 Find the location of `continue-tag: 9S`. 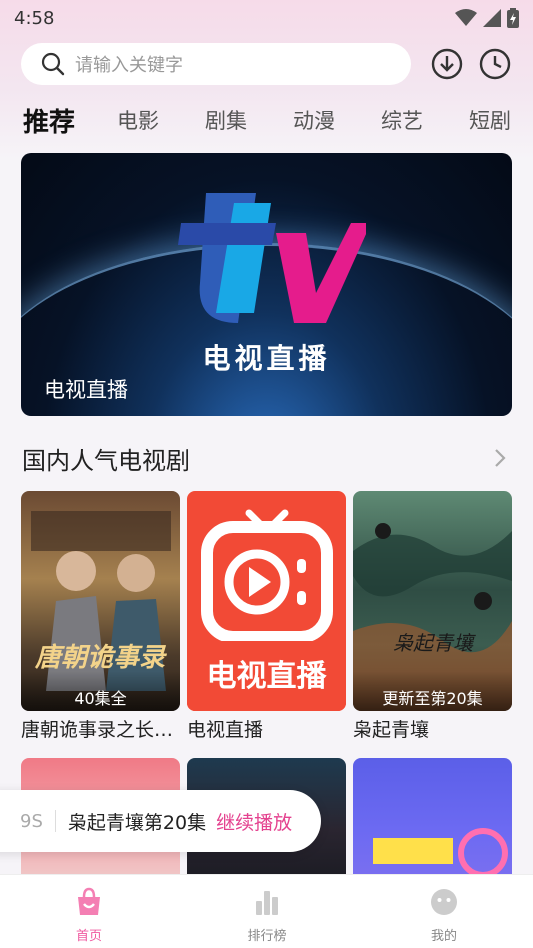

continue-tag: 9S is located at coordinates (31, 821).